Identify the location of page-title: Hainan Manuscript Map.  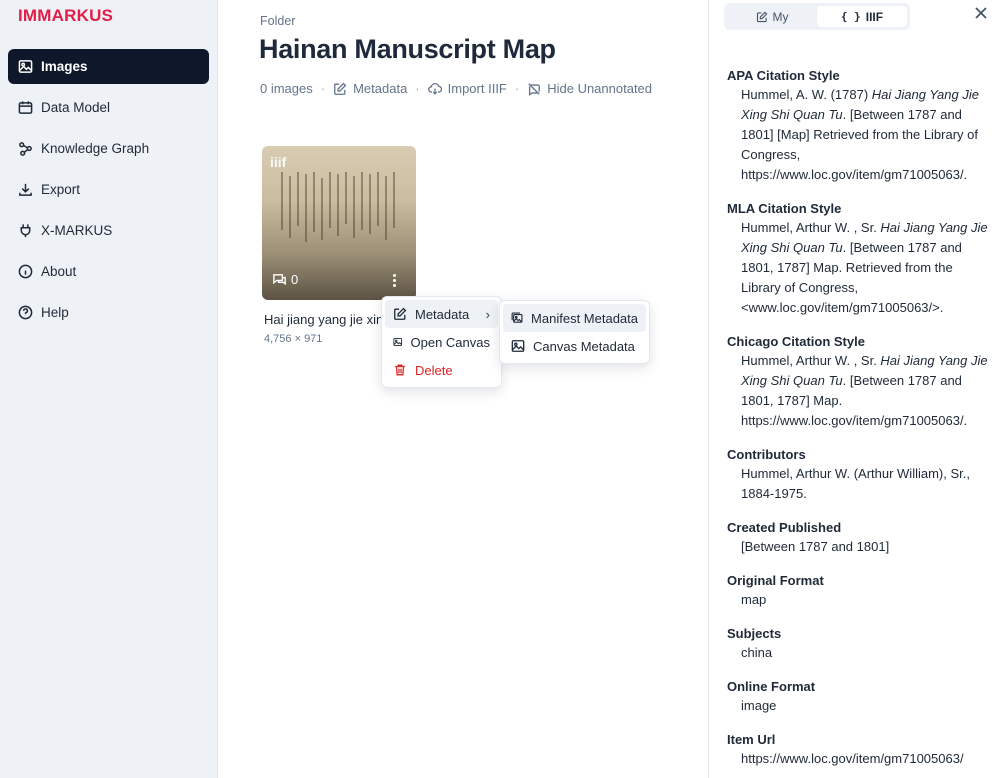
(407, 49).